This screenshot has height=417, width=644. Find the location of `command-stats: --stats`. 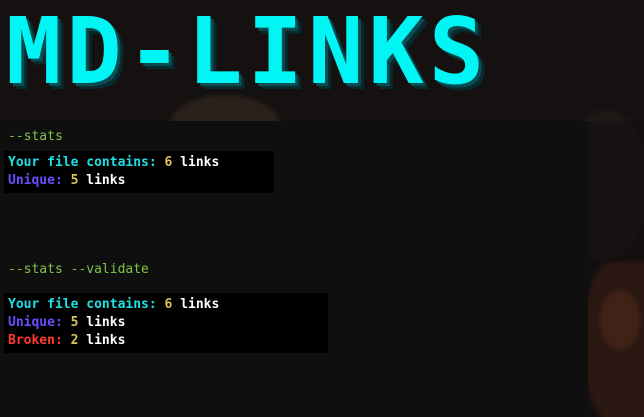

command-stats: --stats is located at coordinates (35, 136).